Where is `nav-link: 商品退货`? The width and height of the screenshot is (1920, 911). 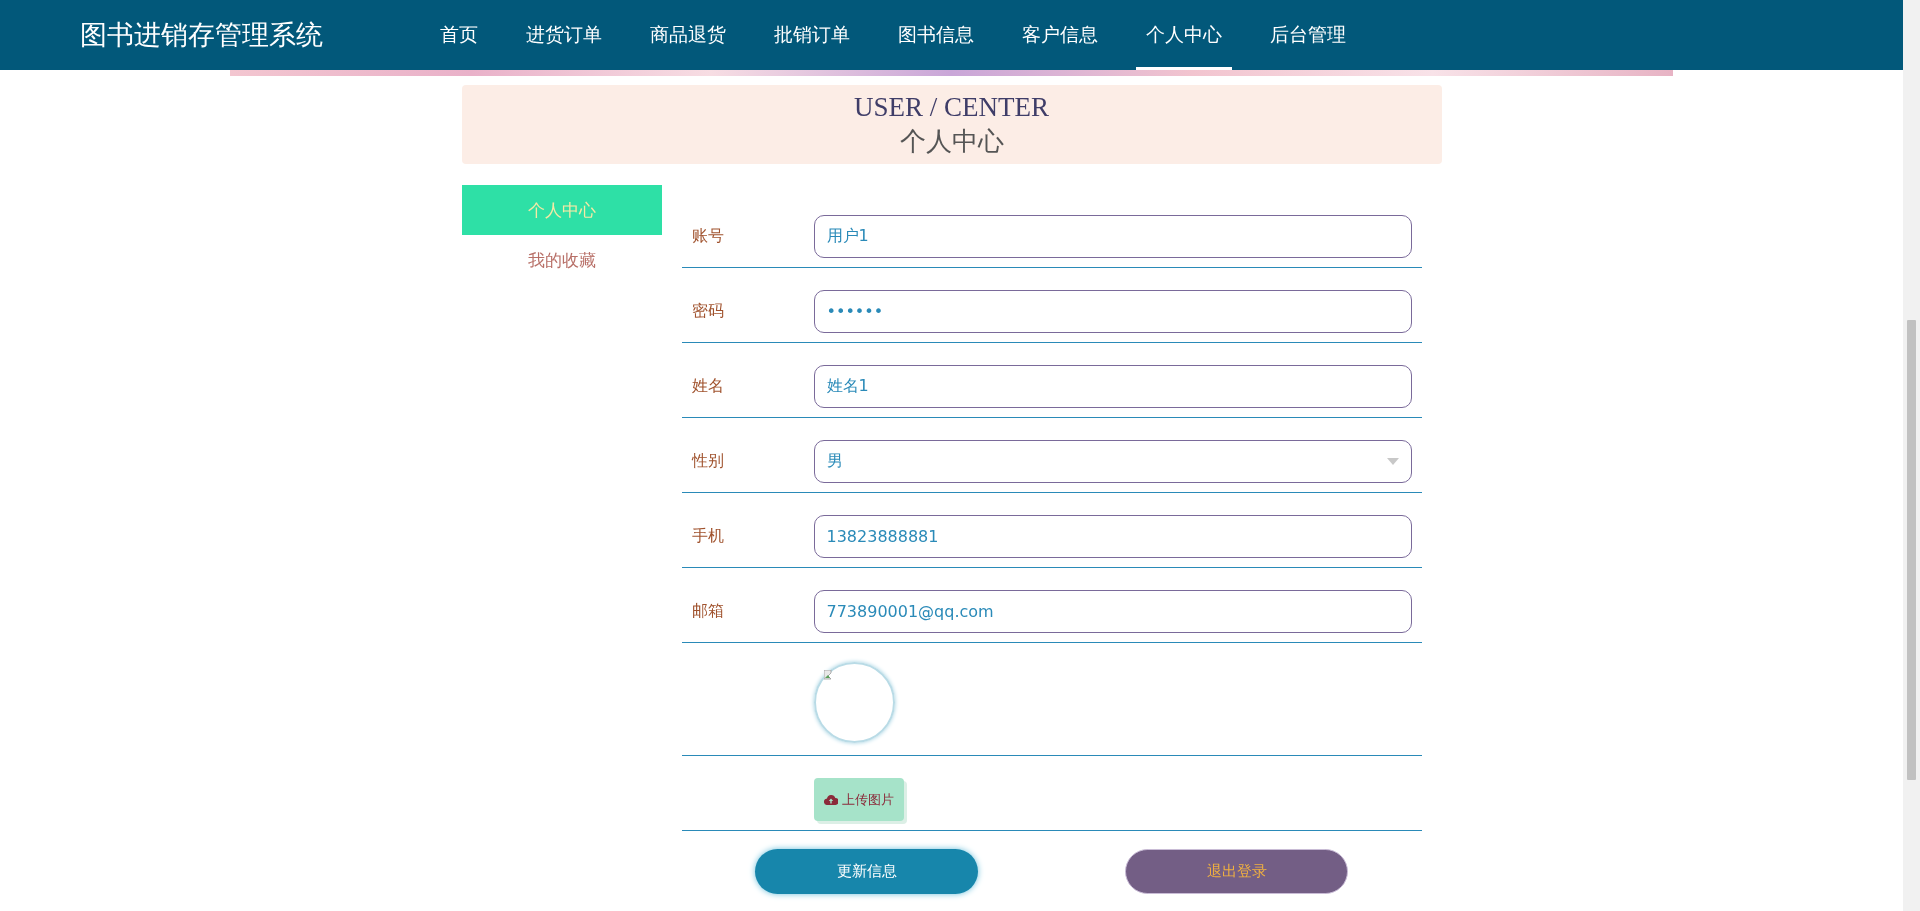 nav-link: 商品退货 is located at coordinates (688, 35).